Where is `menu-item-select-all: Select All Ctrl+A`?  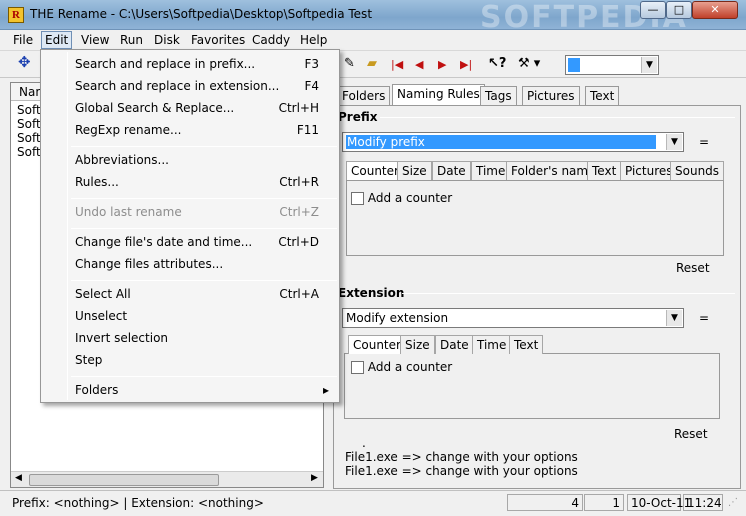
menu-item-select-all: Select All Ctrl+A is located at coordinates (190, 295).